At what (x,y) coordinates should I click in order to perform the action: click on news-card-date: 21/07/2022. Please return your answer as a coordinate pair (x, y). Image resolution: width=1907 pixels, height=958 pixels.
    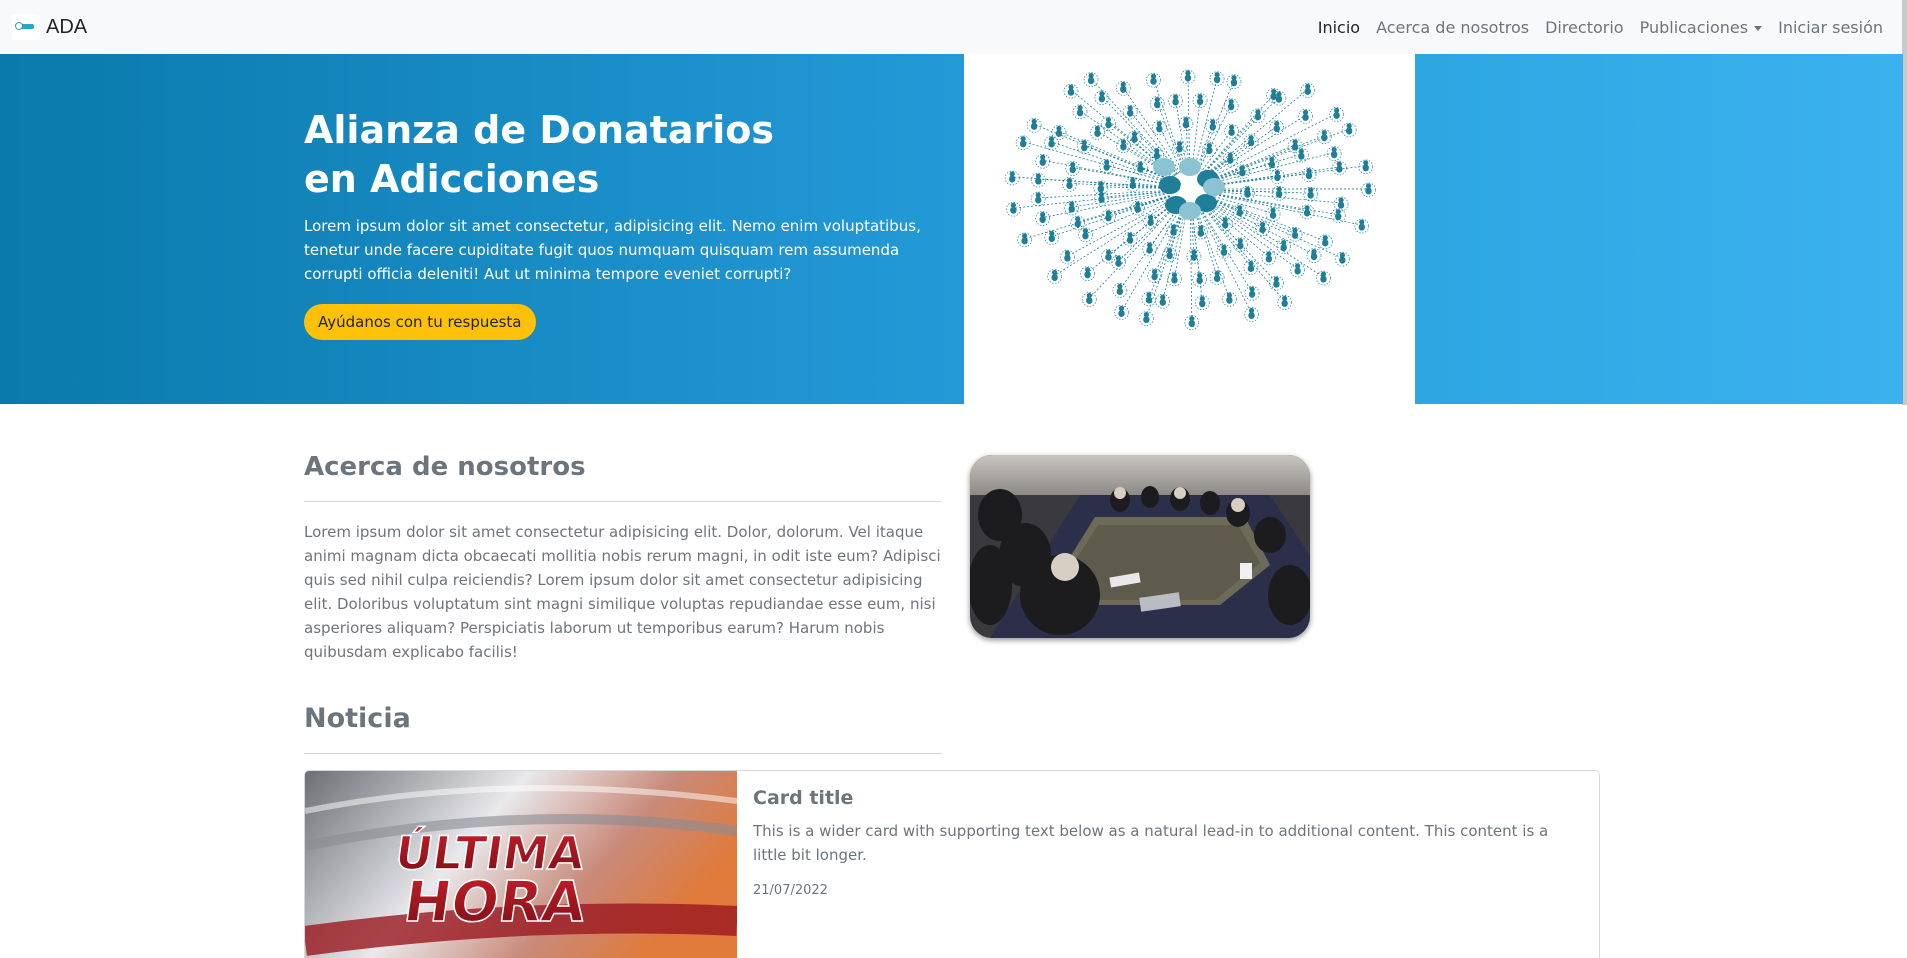
    Looking at the image, I should click on (790, 890).